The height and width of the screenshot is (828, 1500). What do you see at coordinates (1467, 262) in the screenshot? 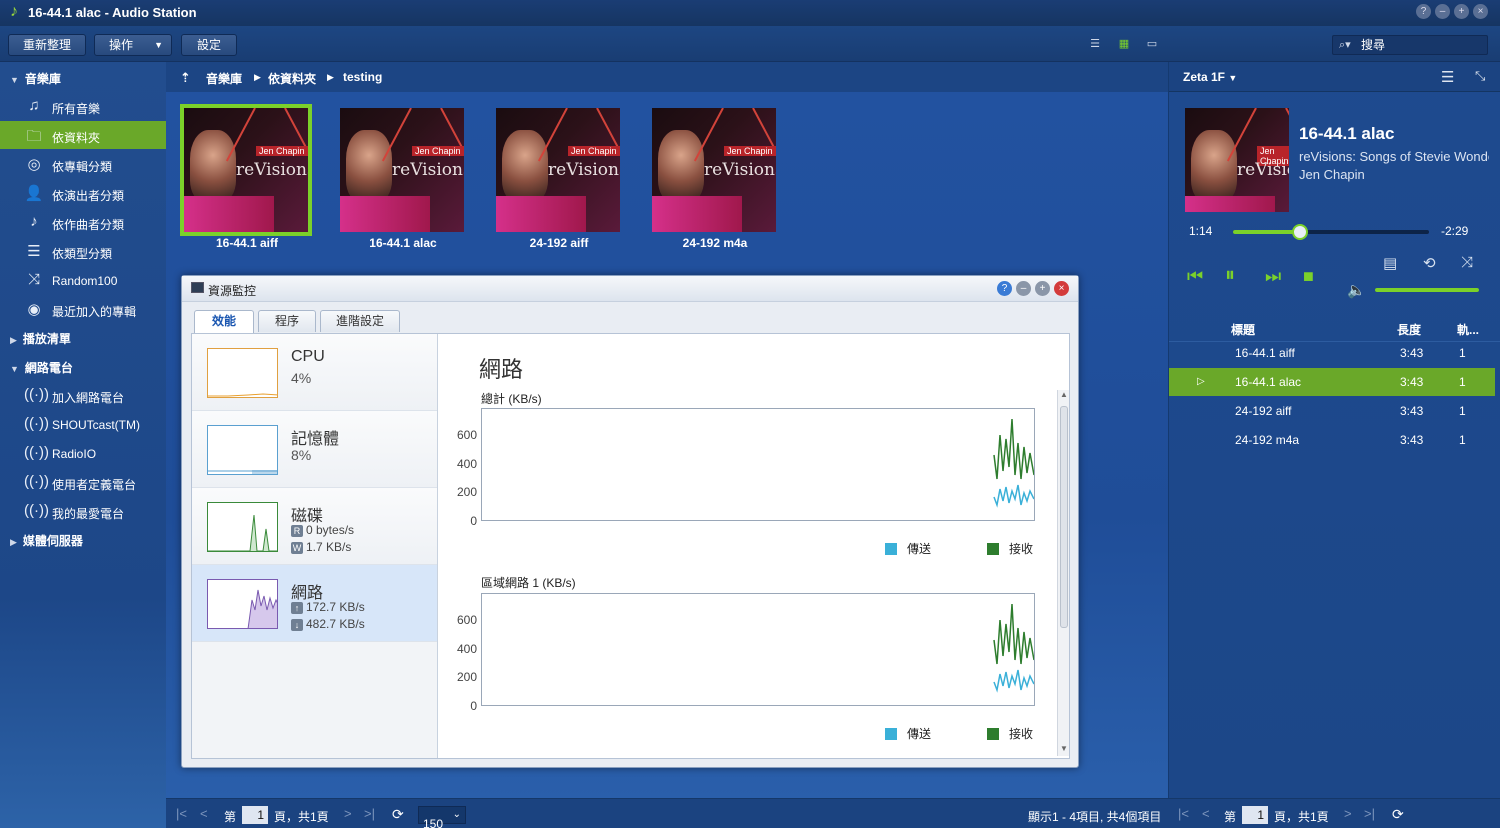
I see `shuffle-icon: ⤨` at bounding box center [1467, 262].